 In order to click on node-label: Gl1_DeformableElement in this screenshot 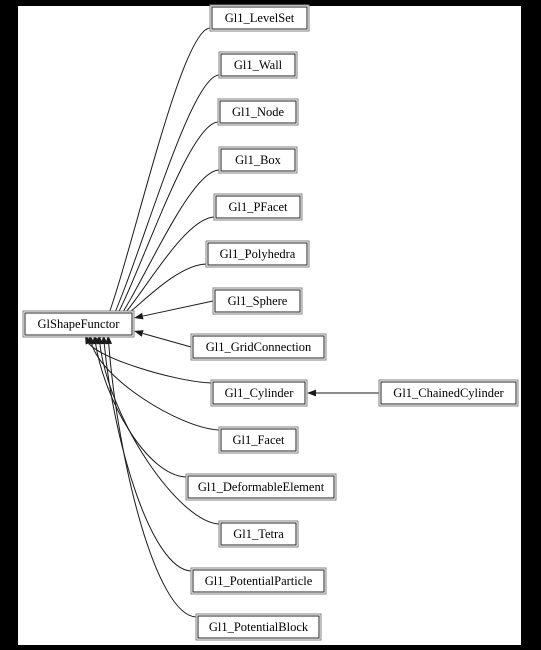, I will do `click(261, 487)`.